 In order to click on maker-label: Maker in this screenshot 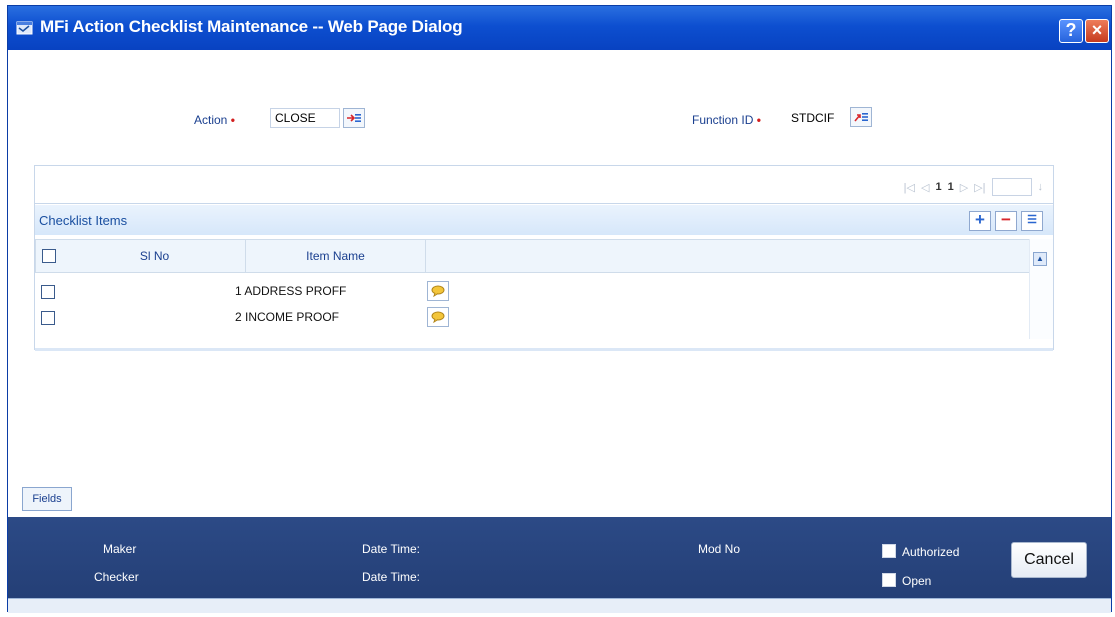, I will do `click(120, 549)`.